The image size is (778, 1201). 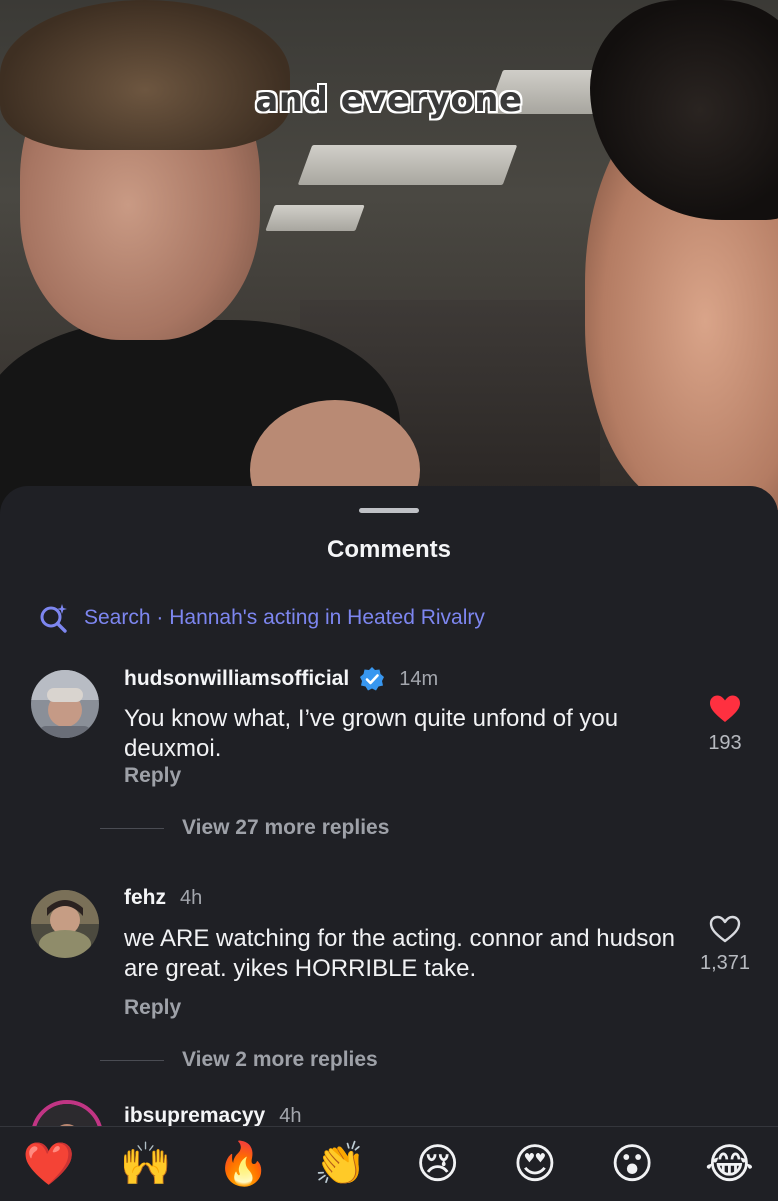 I want to click on comment-username: hudsonwilliamsofficial, so click(x=236, y=679).